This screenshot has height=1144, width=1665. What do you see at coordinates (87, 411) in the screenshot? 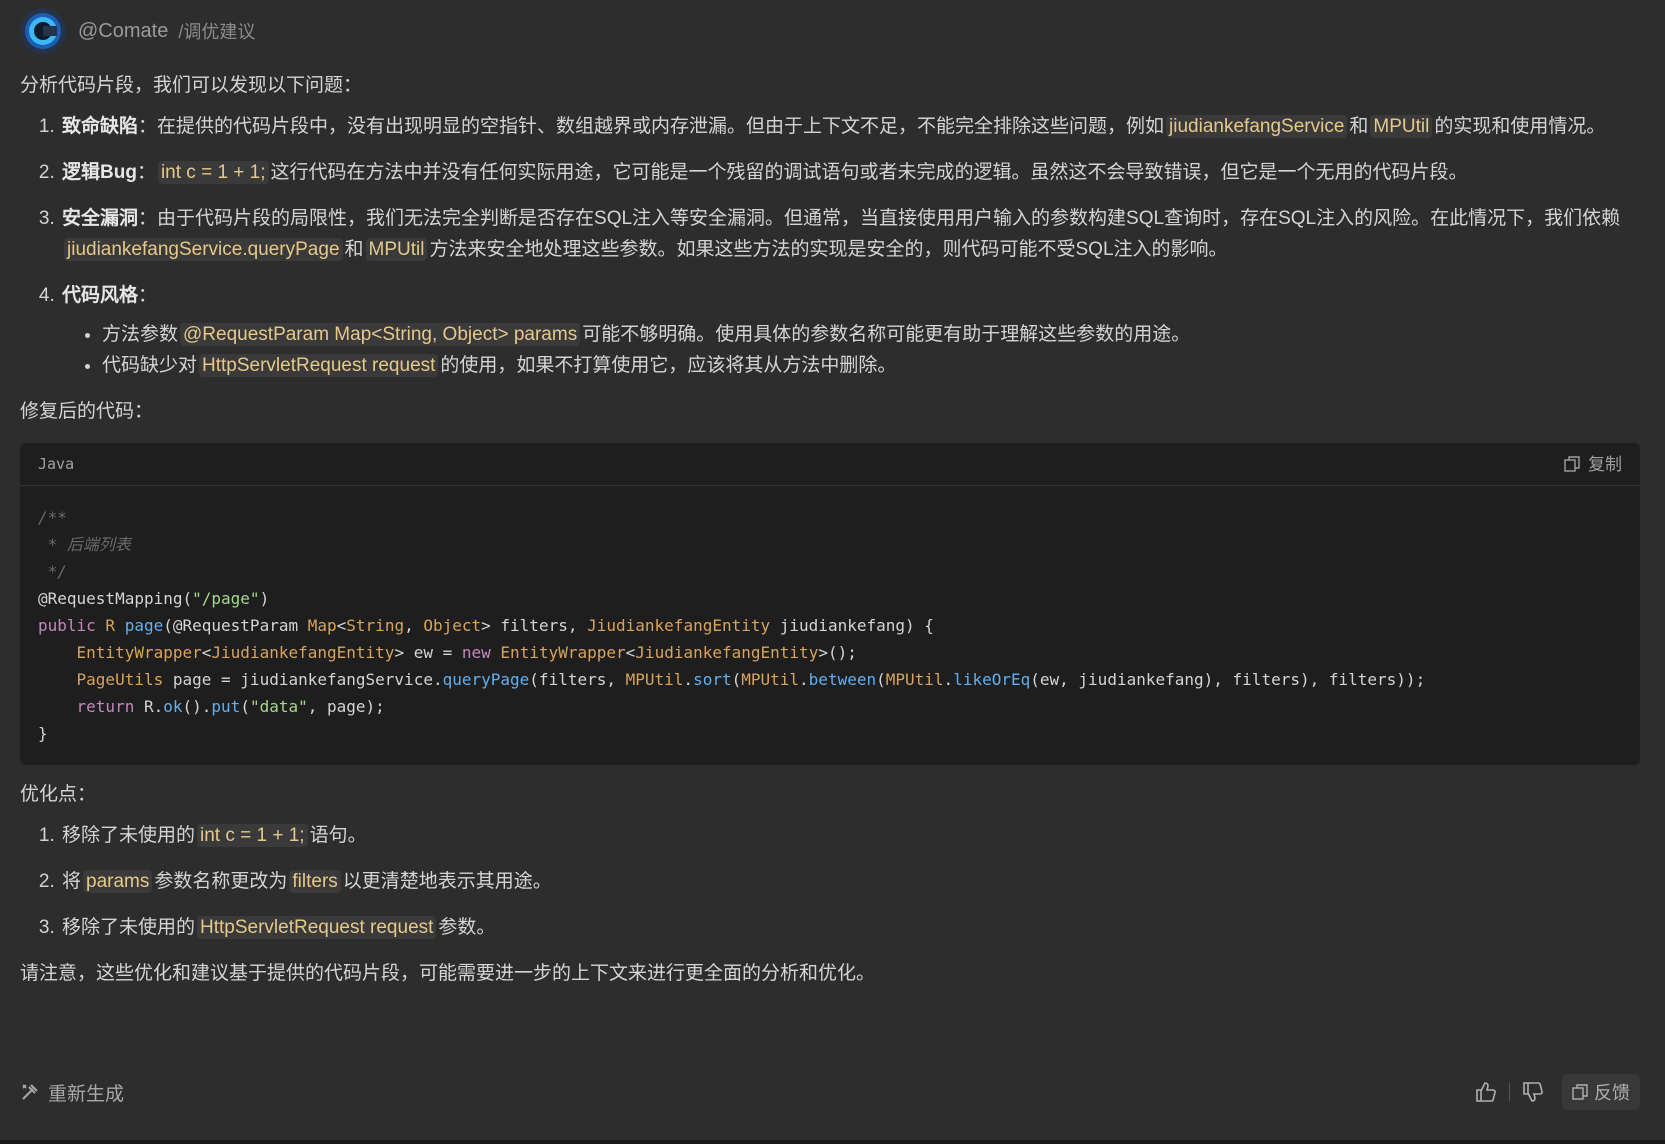
I see `fixed-code-label: 修复后的代码：` at bounding box center [87, 411].